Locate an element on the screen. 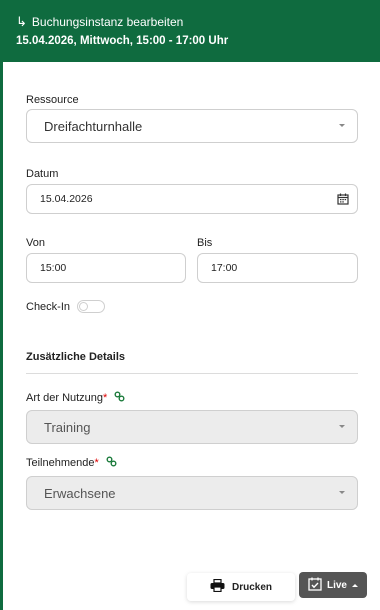 The height and width of the screenshot is (610, 380). participants-label: Teilnehmende* is located at coordinates (71, 463).